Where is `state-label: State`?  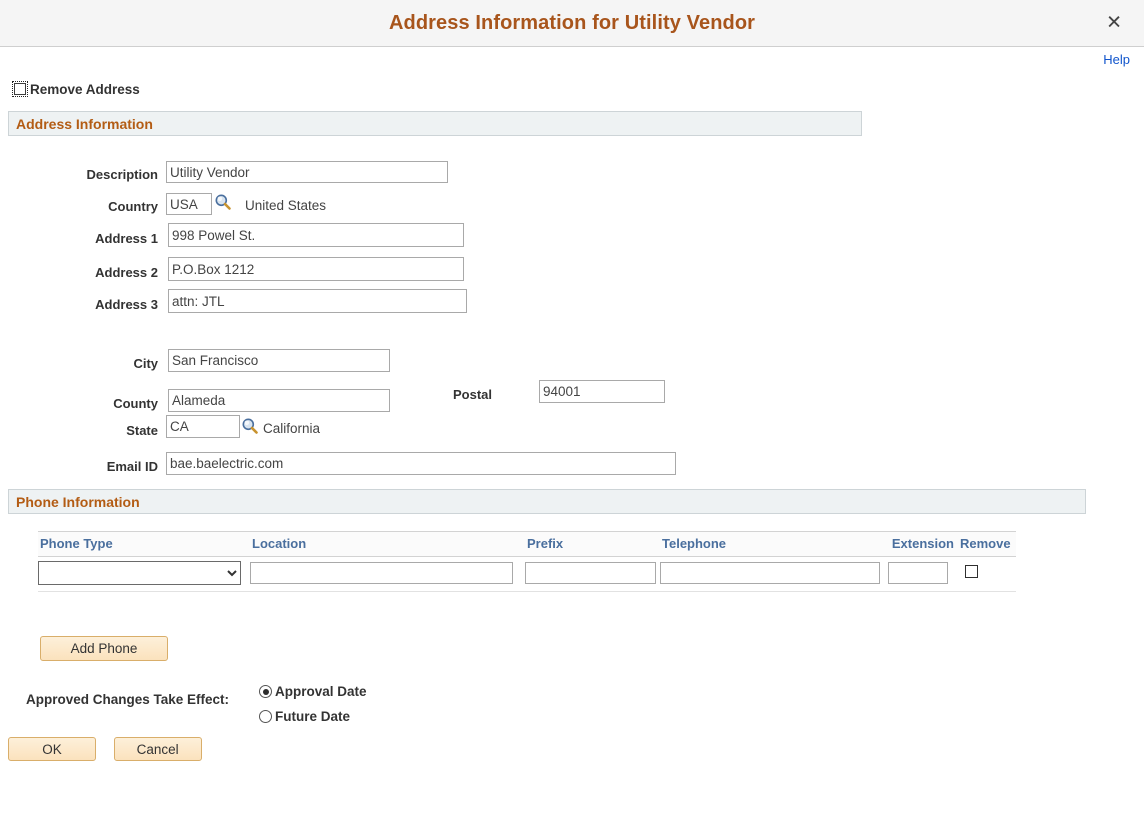
state-label: State is located at coordinates (142, 430).